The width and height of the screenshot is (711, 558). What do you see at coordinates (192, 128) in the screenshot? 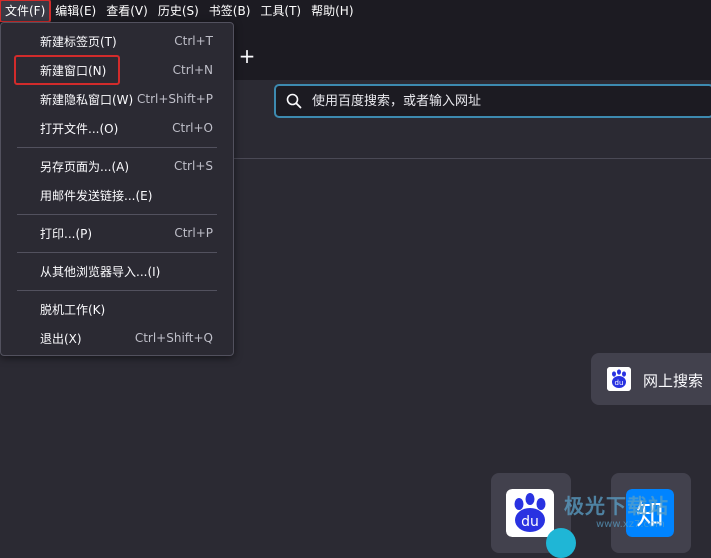
I see `menu-item-shortcut: Ctrl+O` at bounding box center [192, 128].